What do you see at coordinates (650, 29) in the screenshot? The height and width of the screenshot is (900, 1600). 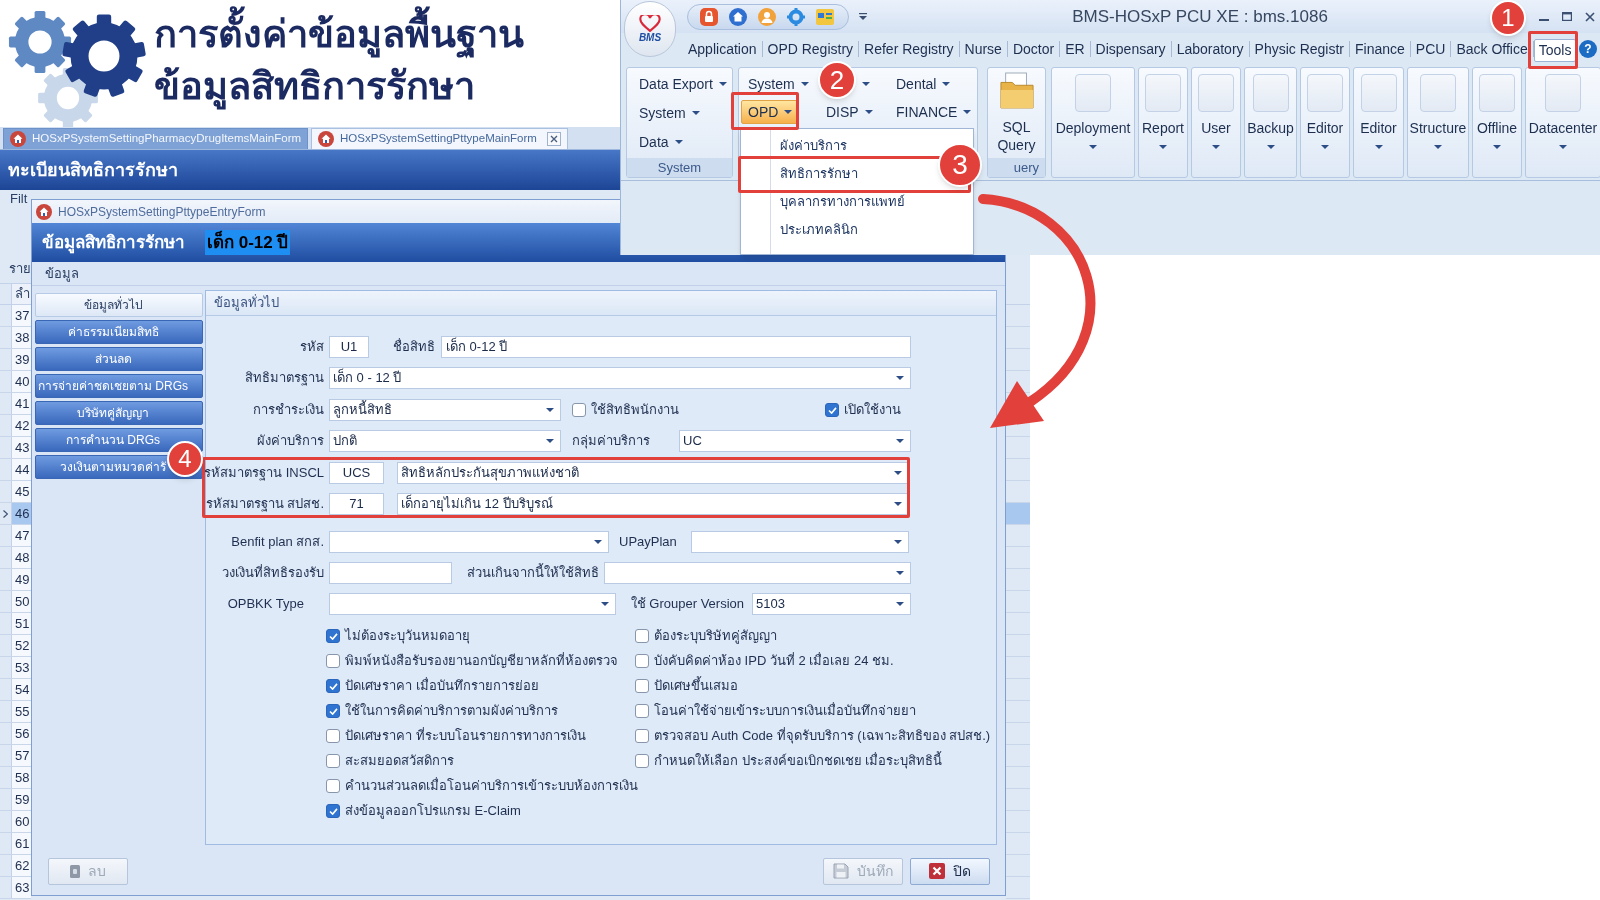 I see `app-logo: BMS` at bounding box center [650, 29].